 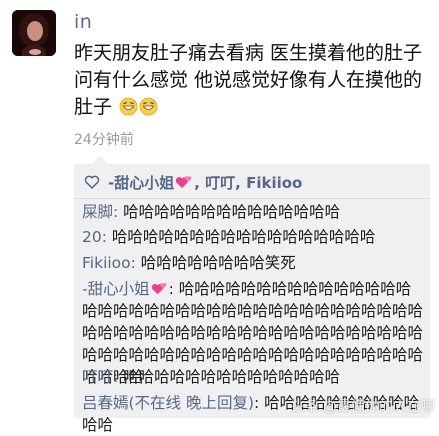 I want to click on heart-outline-icon, so click(x=92, y=182).